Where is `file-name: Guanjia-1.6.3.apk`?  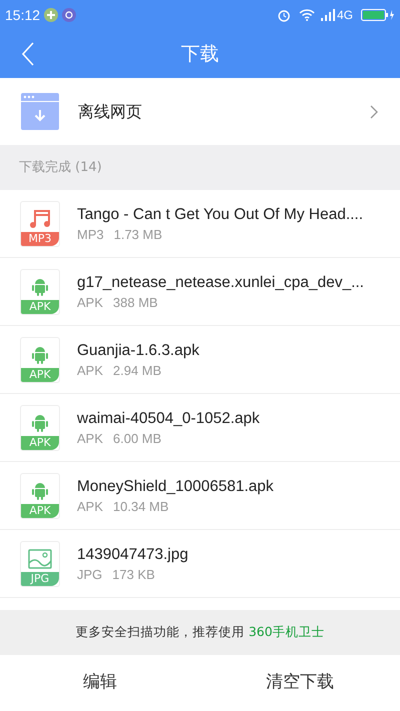 file-name: Guanjia-1.6.3.apk is located at coordinates (138, 350).